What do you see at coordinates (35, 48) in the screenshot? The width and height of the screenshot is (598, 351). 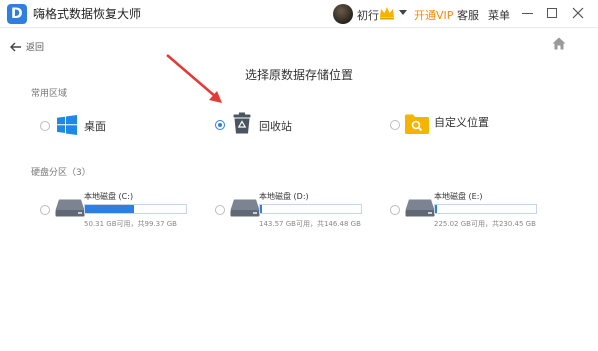 I see `back-label: 返回` at bounding box center [35, 48].